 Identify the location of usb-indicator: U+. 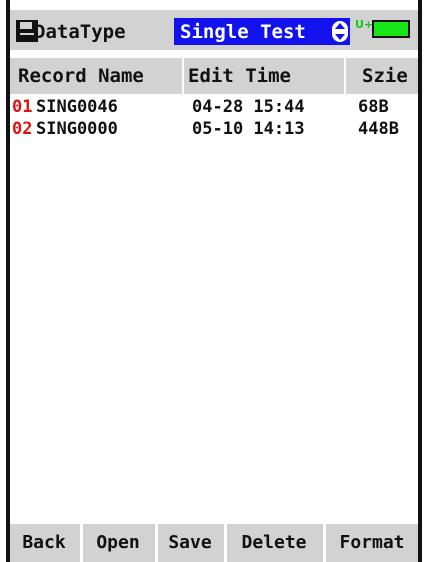
(364, 24).